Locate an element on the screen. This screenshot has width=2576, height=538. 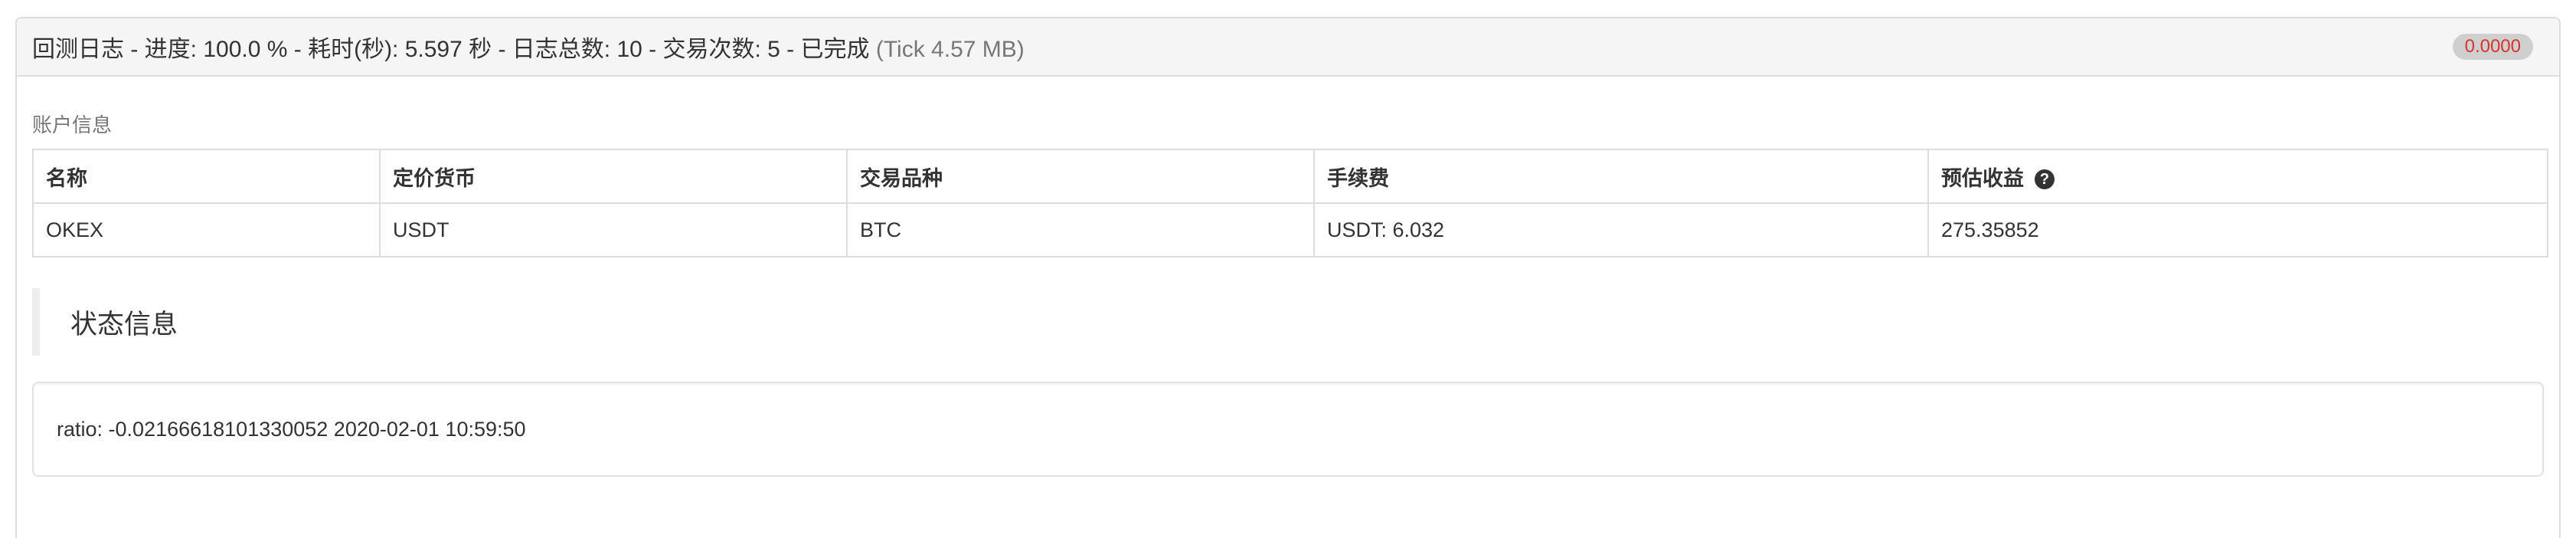
table-header-row: 名称 定价货币 交易品种 手续费 预估收益? is located at coordinates (1290, 176).